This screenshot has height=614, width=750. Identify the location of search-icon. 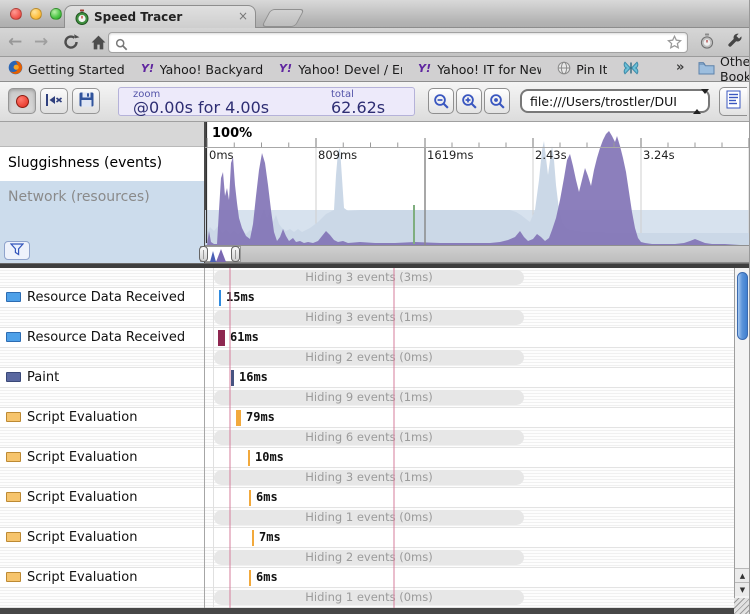
(121, 45).